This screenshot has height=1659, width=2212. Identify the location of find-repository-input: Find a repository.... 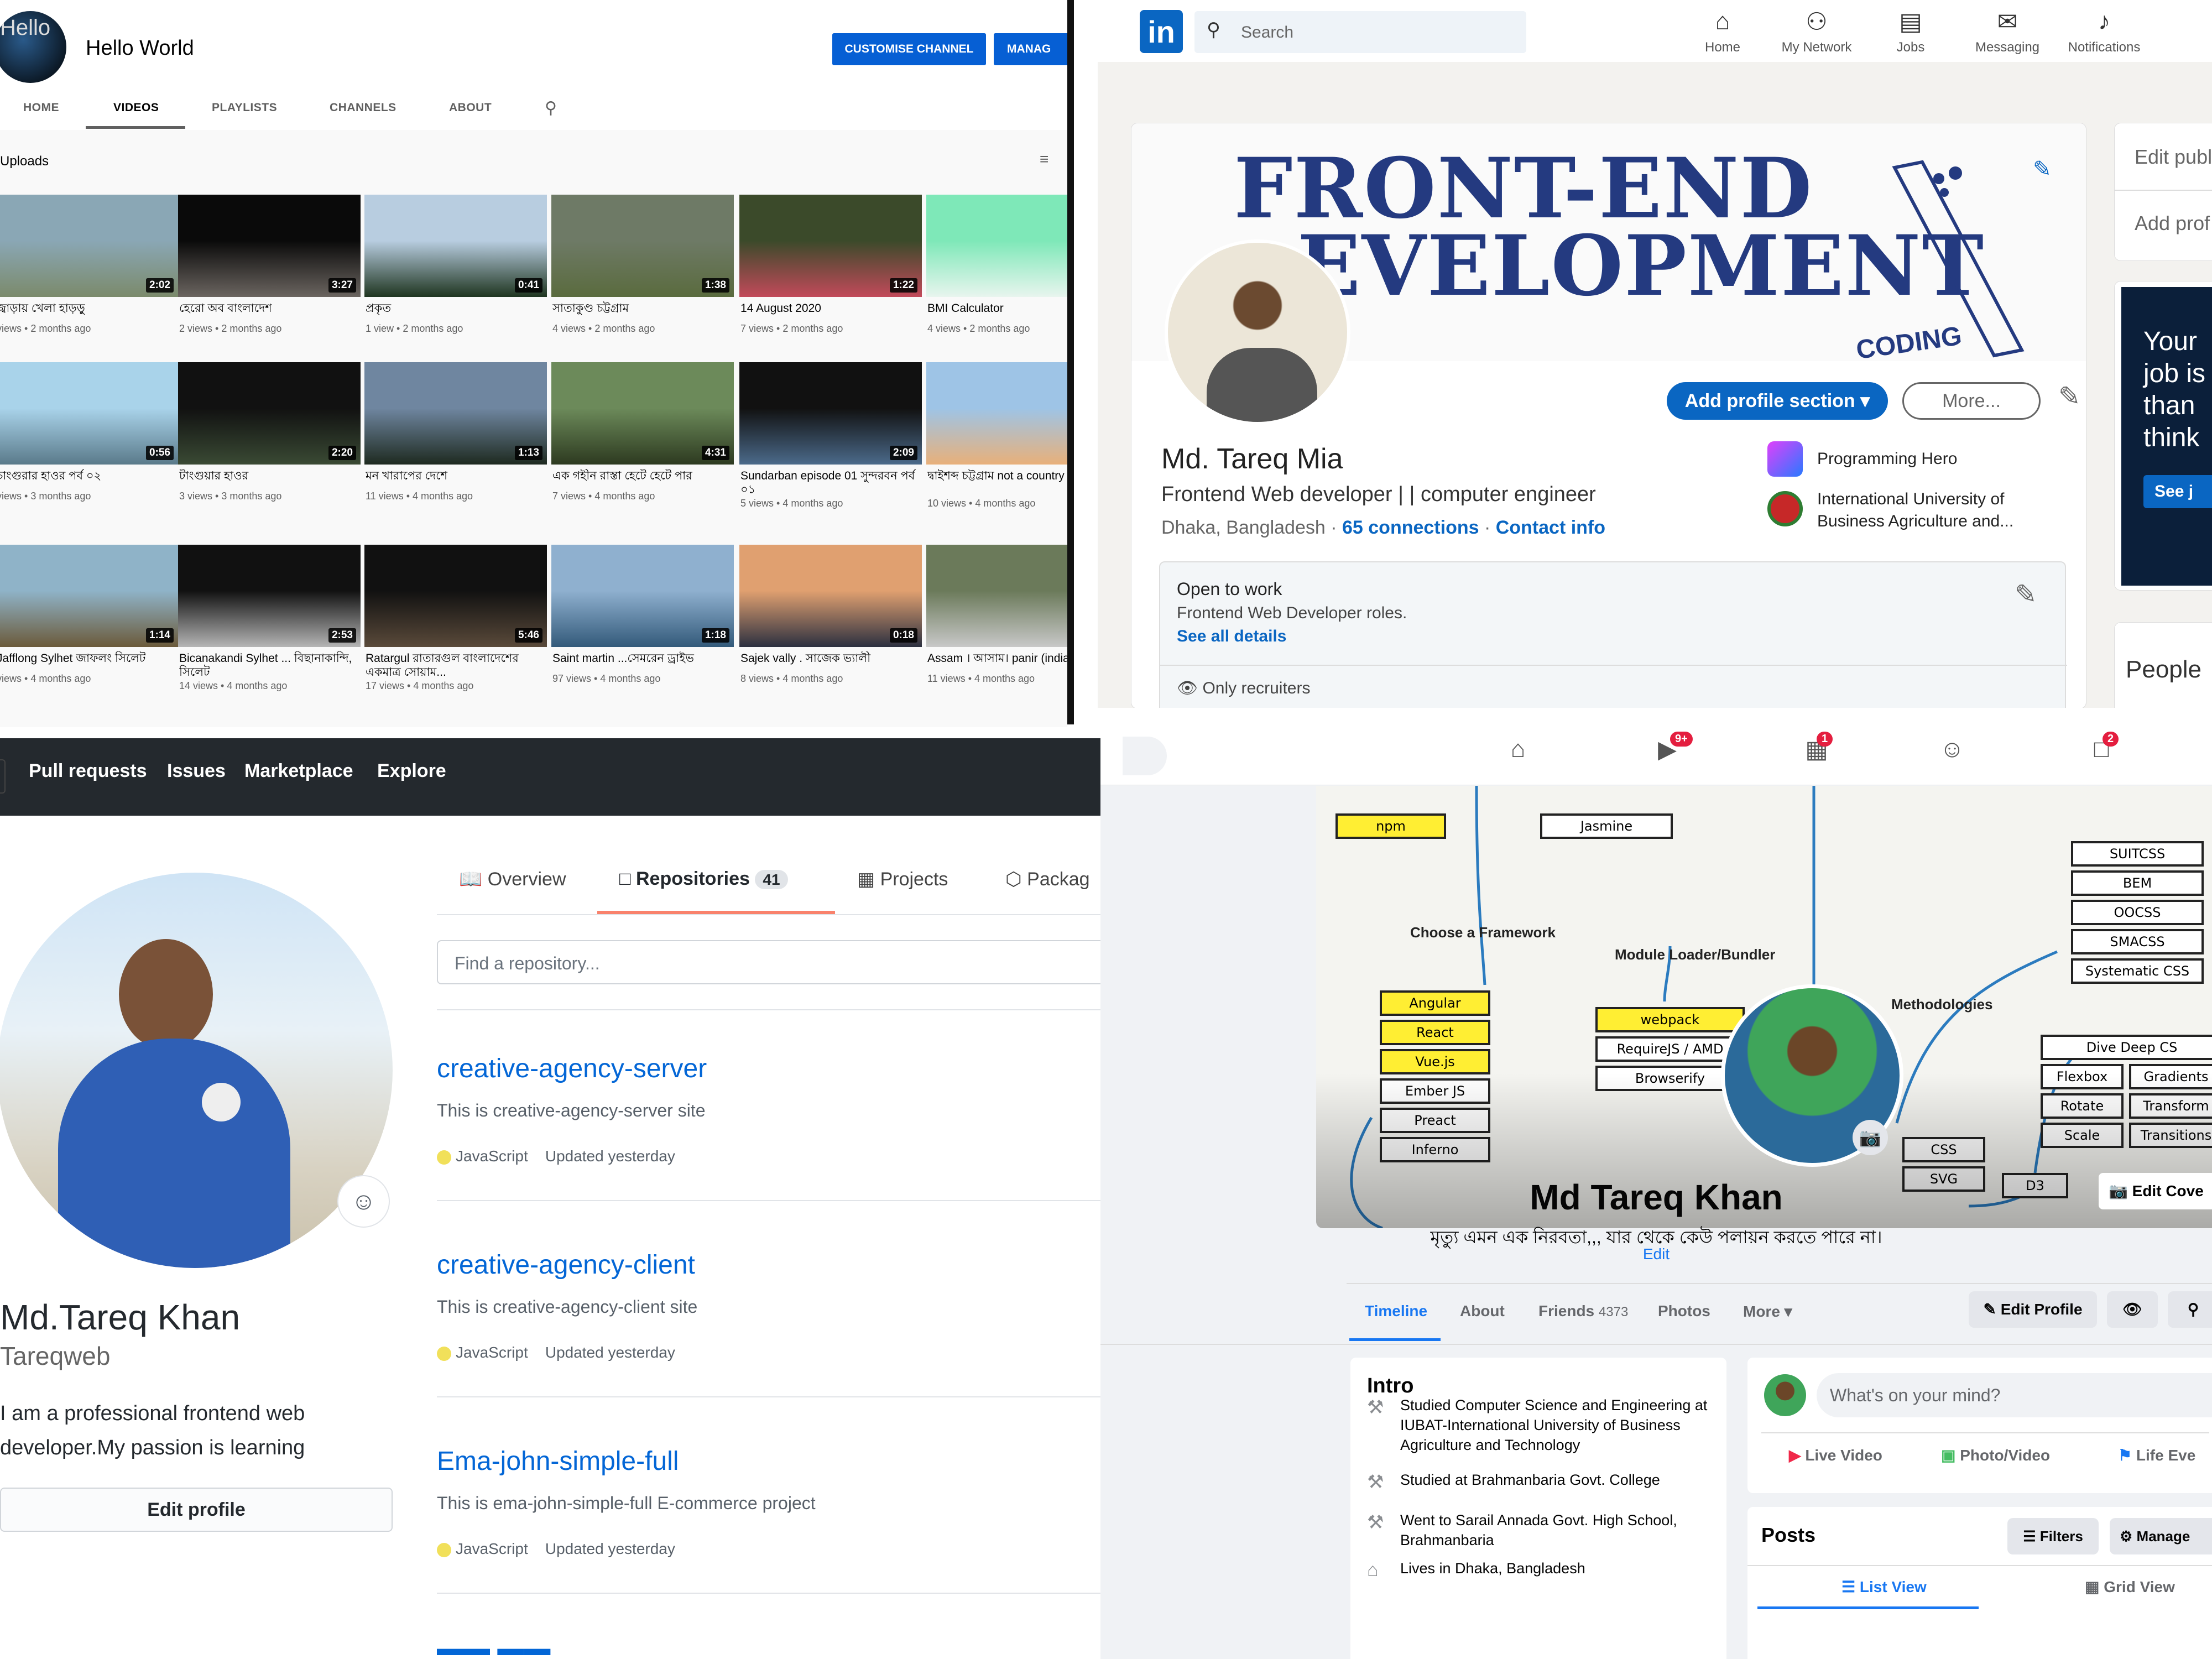
(769, 962).